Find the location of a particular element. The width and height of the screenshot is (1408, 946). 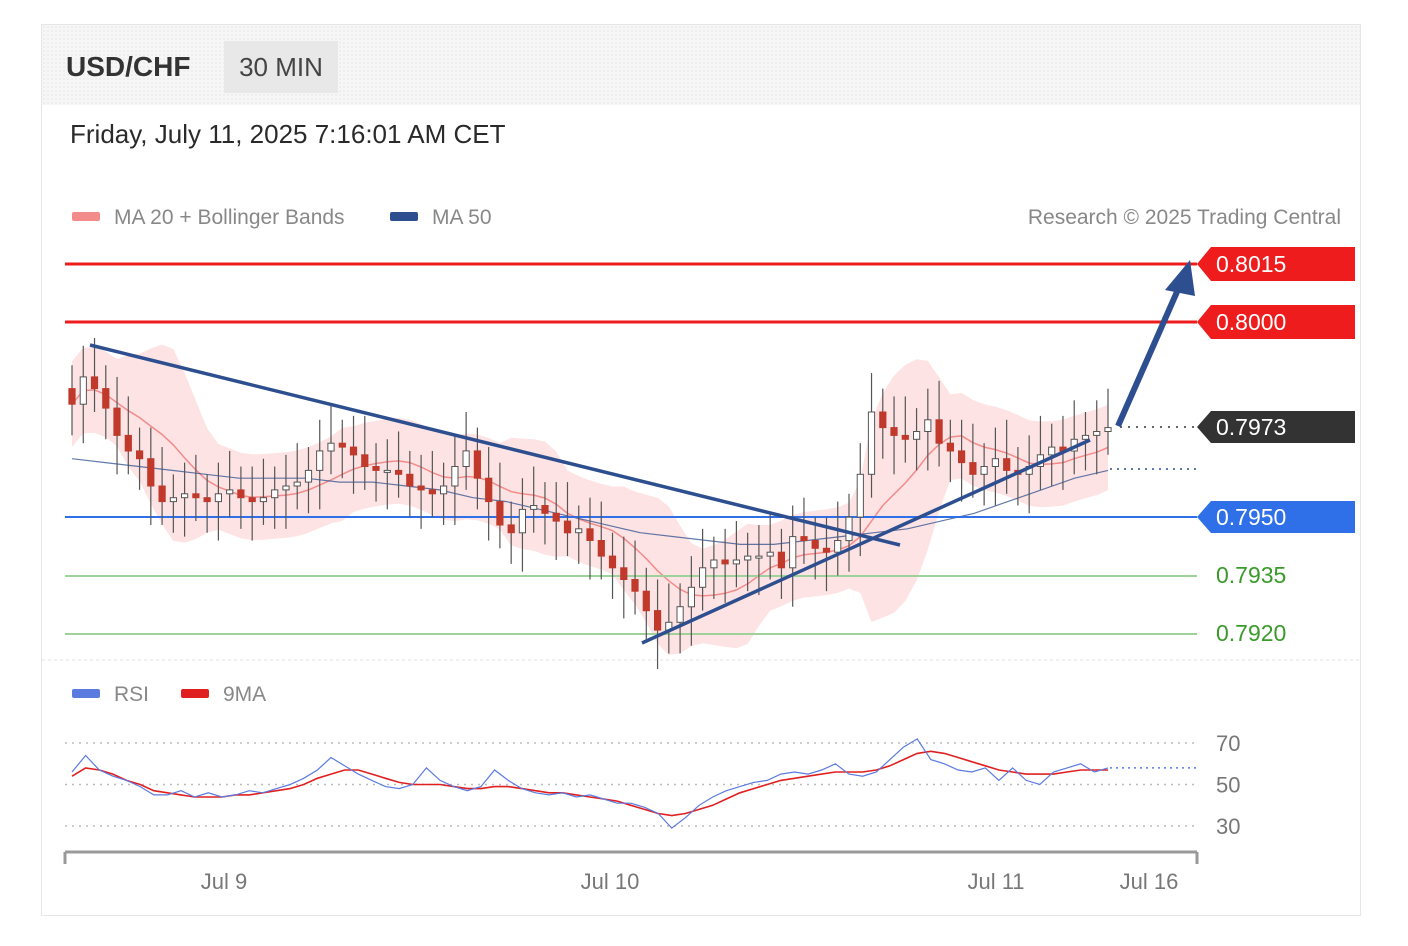

rsi-pane: 70 50 30 is located at coordinates (652, 785).